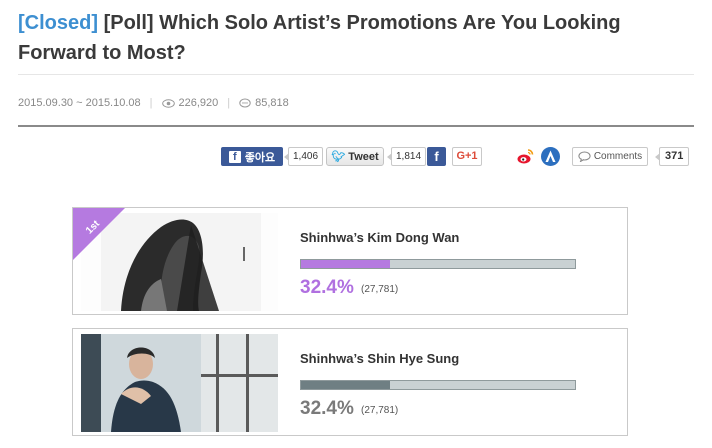 The image size is (712, 448). I want to click on tweet-label: Tweet, so click(363, 156).